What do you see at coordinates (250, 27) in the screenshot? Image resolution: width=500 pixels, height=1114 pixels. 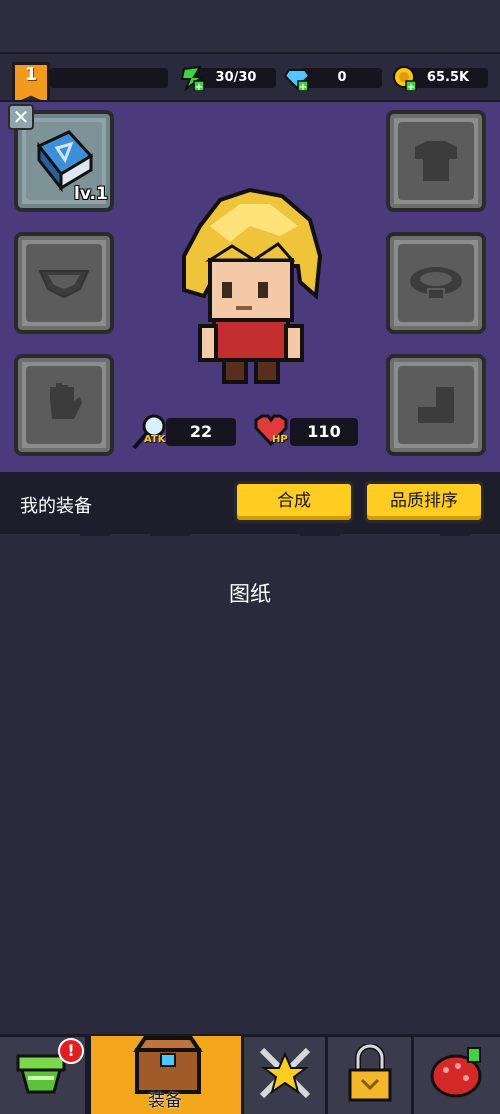 I see `top-empty-area` at bounding box center [250, 27].